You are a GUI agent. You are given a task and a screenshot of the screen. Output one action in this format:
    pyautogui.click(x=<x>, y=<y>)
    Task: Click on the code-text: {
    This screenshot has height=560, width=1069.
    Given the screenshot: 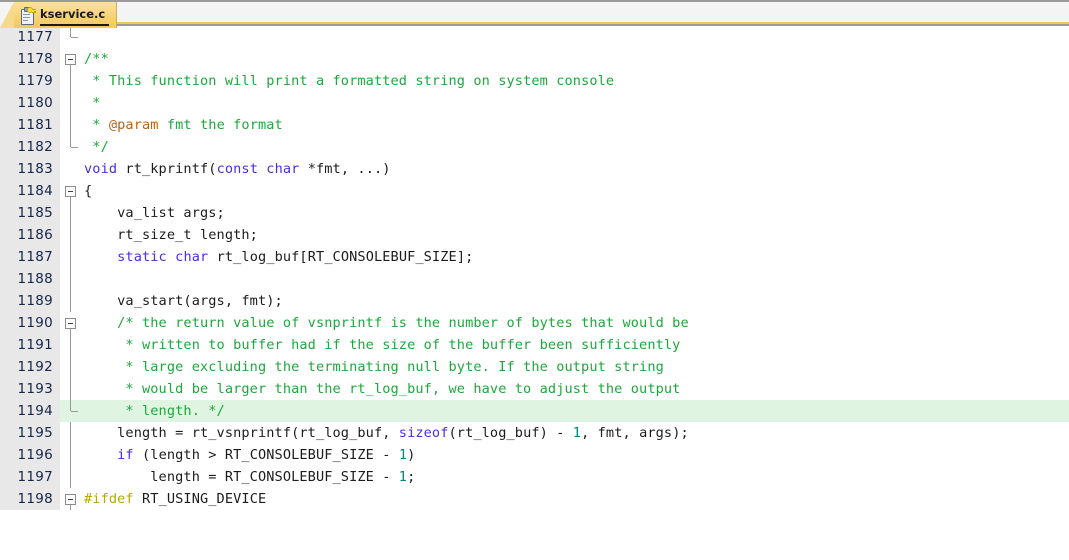 What is the action you would take?
    pyautogui.click(x=575, y=191)
    